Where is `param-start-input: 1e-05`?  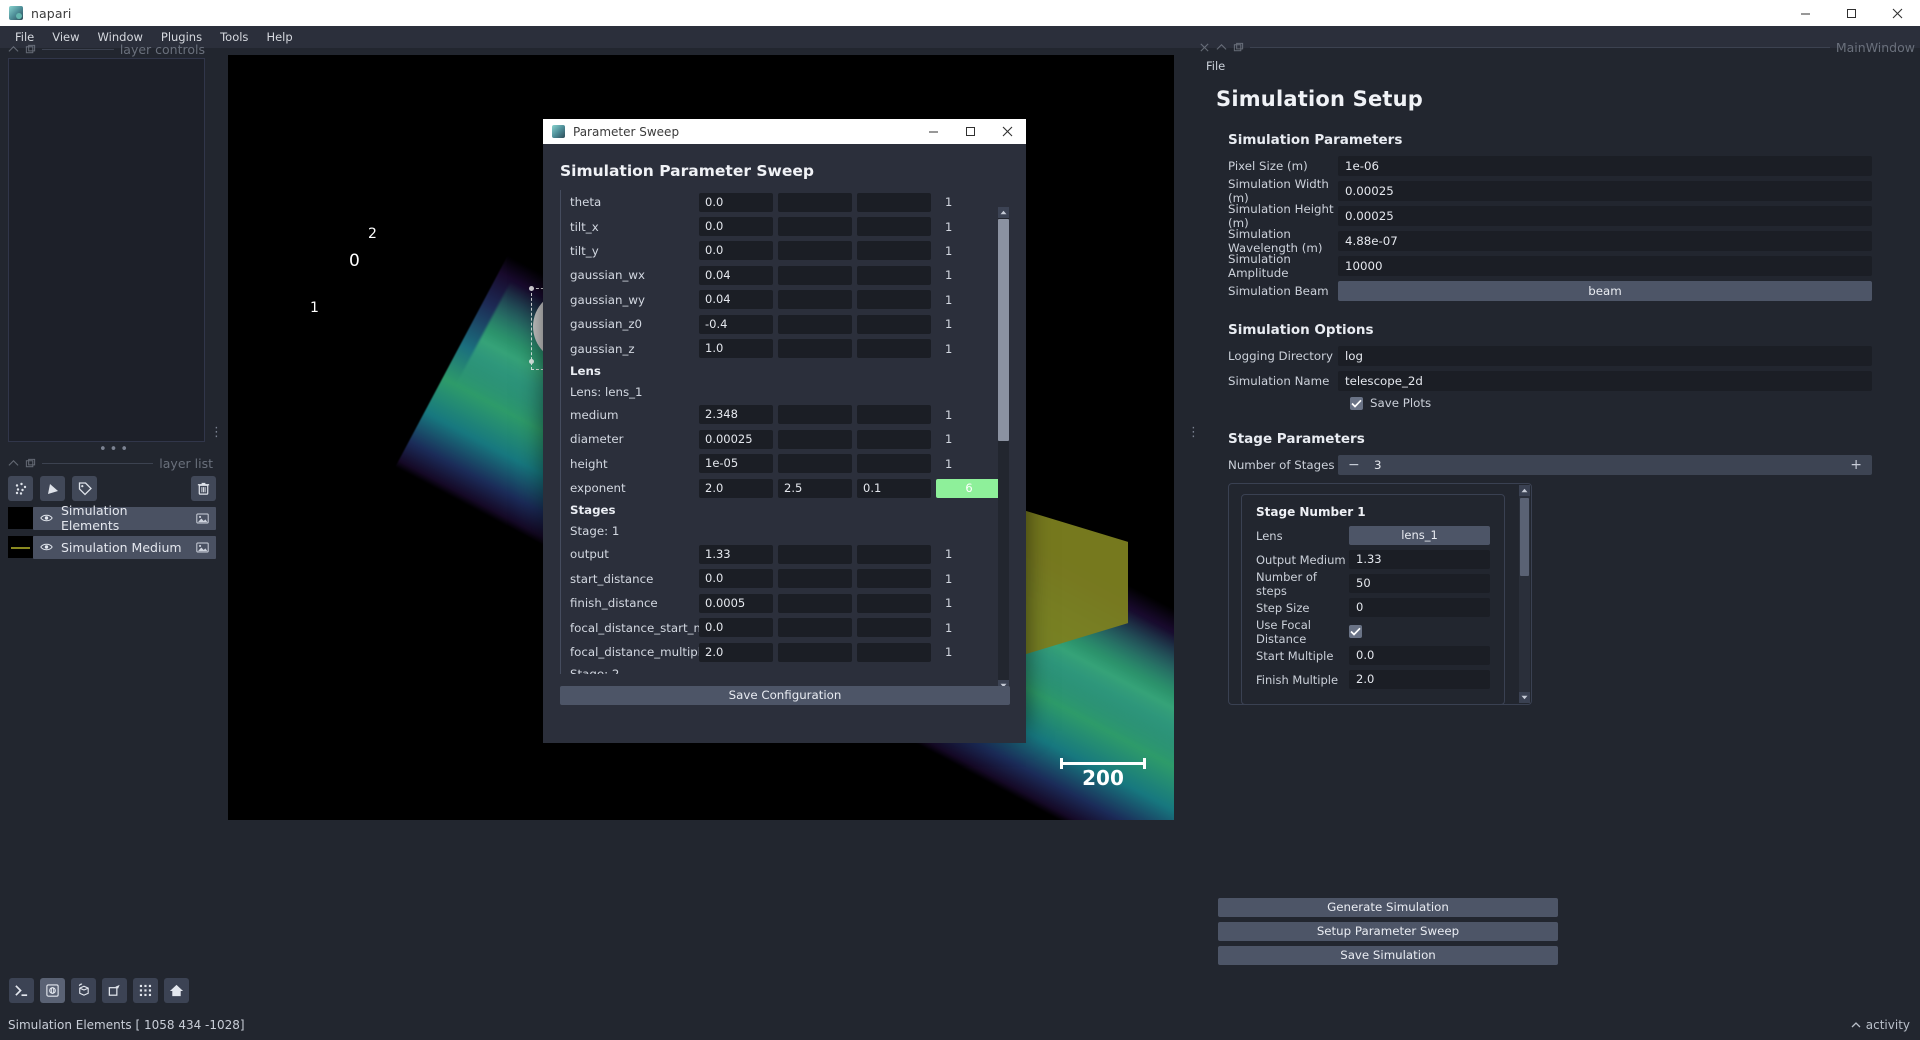 param-start-input: 1e-05 is located at coordinates (736, 464).